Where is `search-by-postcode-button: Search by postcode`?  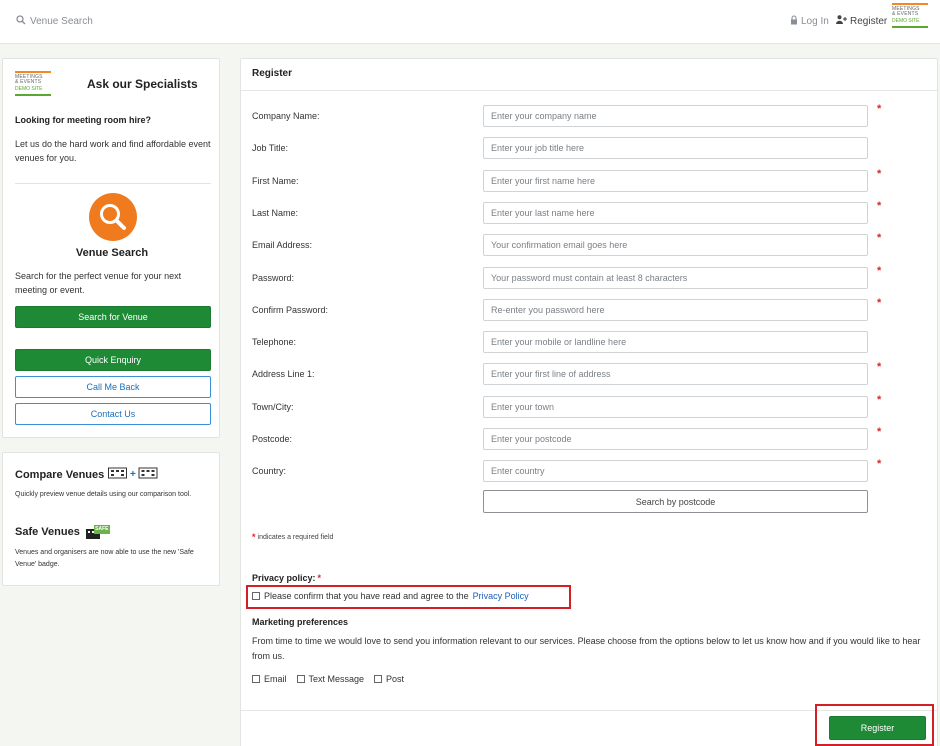 search-by-postcode-button: Search by postcode is located at coordinates (675, 501).